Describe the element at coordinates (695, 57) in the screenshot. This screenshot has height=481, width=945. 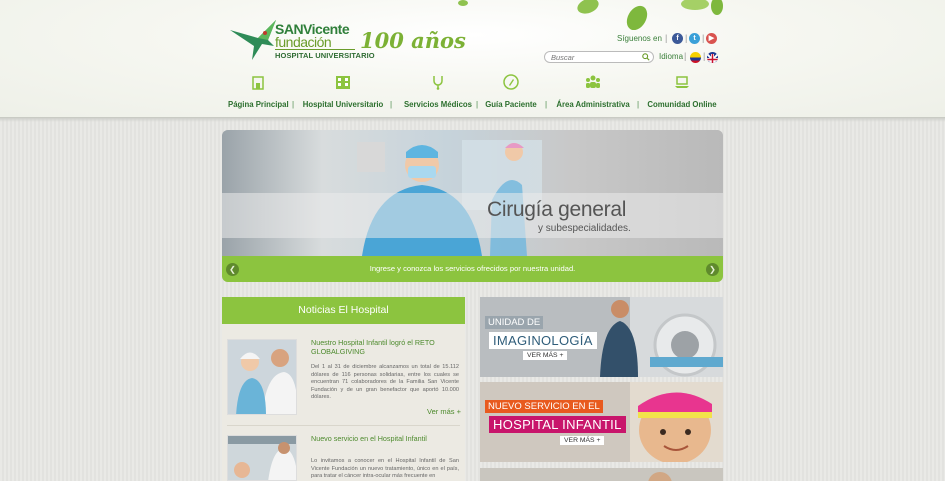
I see `colombia-flag-icon` at that location.